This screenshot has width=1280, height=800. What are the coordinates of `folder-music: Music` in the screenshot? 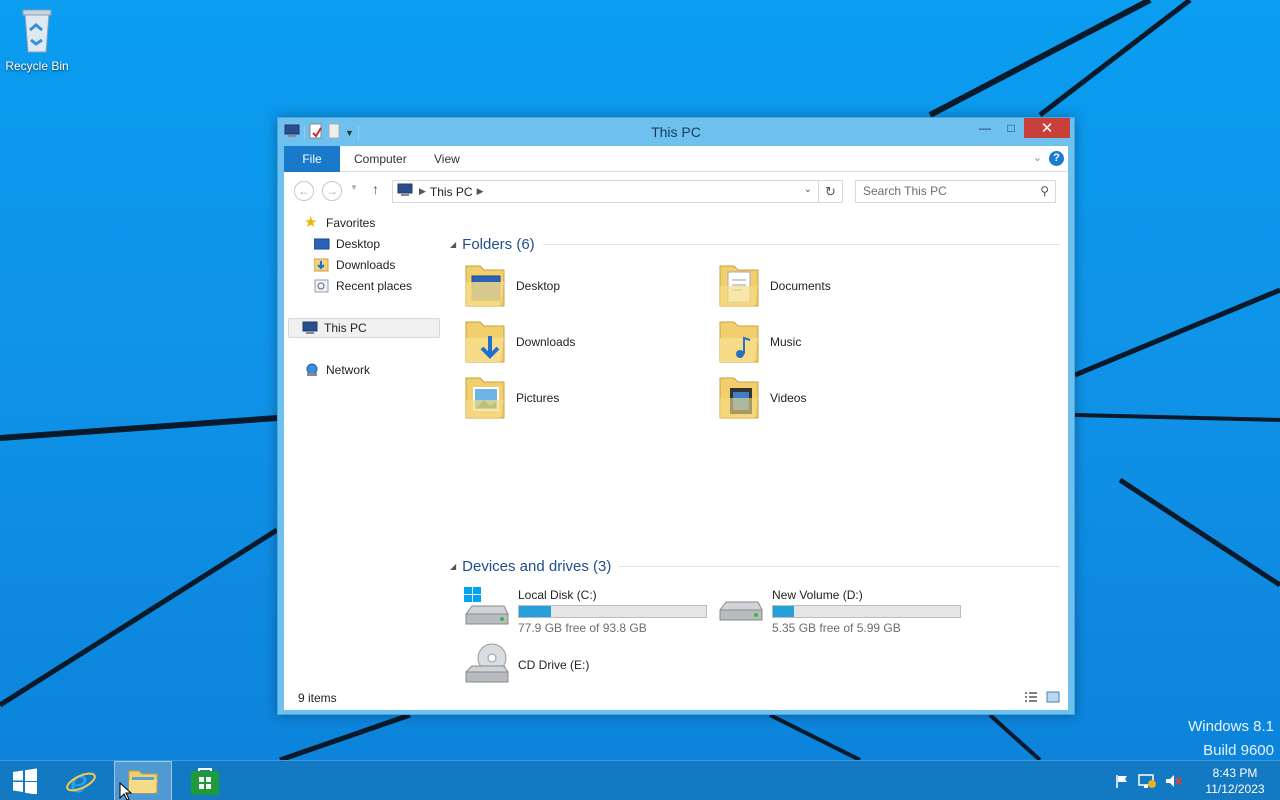 It's located at (759, 342).